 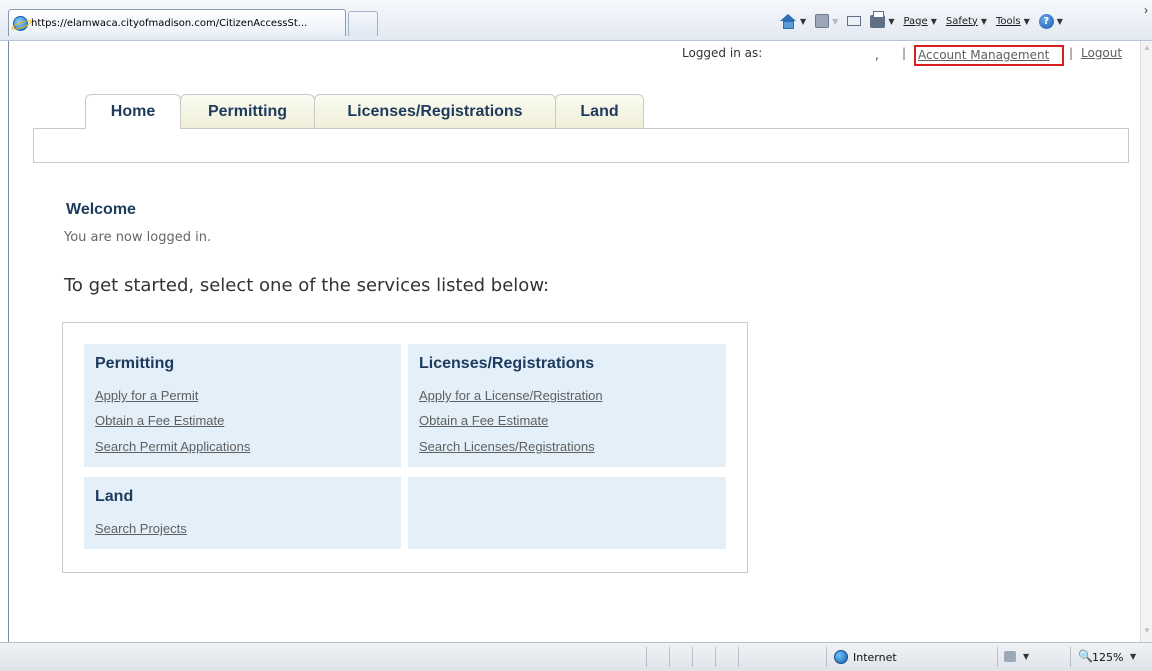 What do you see at coordinates (242, 513) in the screenshot?
I see `service-land: Land Search Projects` at bounding box center [242, 513].